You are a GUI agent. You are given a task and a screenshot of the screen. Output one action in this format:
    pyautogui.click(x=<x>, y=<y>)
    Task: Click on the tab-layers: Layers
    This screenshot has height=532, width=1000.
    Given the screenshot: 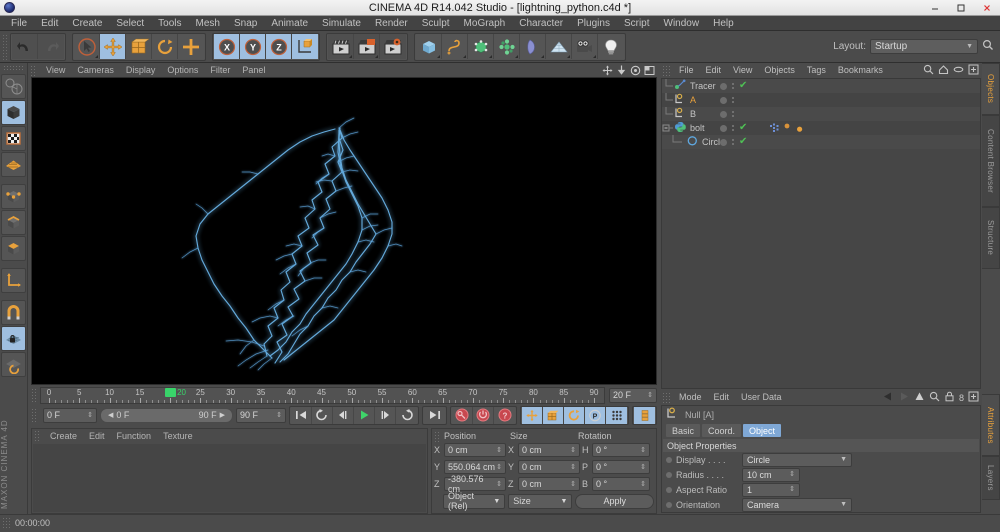 What is the action you would take?
    pyautogui.click(x=991, y=478)
    